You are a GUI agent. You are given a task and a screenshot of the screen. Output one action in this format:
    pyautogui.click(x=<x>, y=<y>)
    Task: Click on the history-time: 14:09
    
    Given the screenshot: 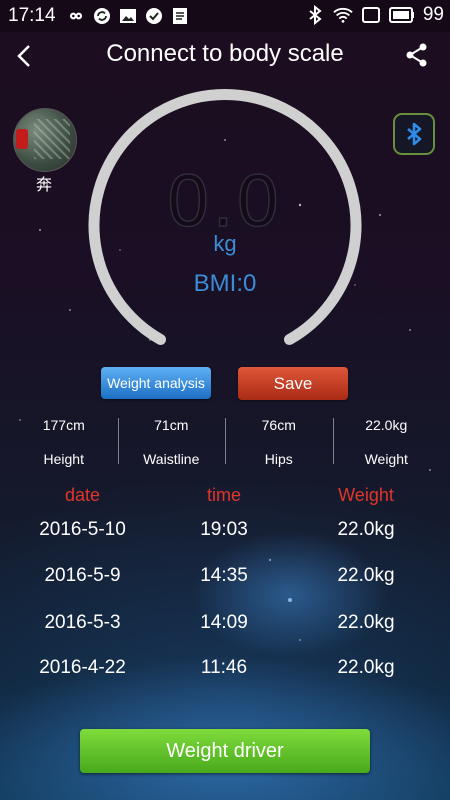 What is the action you would take?
    pyautogui.click(x=224, y=622)
    